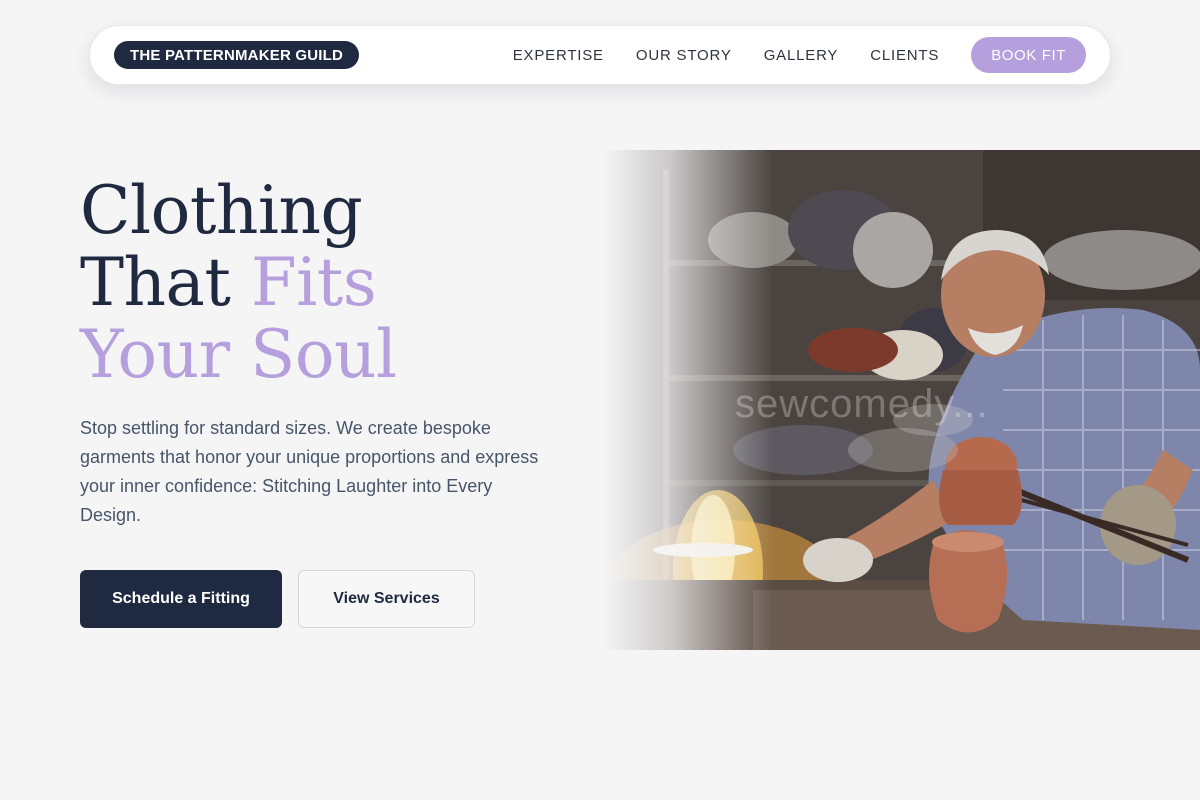 This screenshot has width=1200, height=800. Describe the element at coordinates (221, 210) in the screenshot. I see `hero-title-line-1: Clothing` at that location.